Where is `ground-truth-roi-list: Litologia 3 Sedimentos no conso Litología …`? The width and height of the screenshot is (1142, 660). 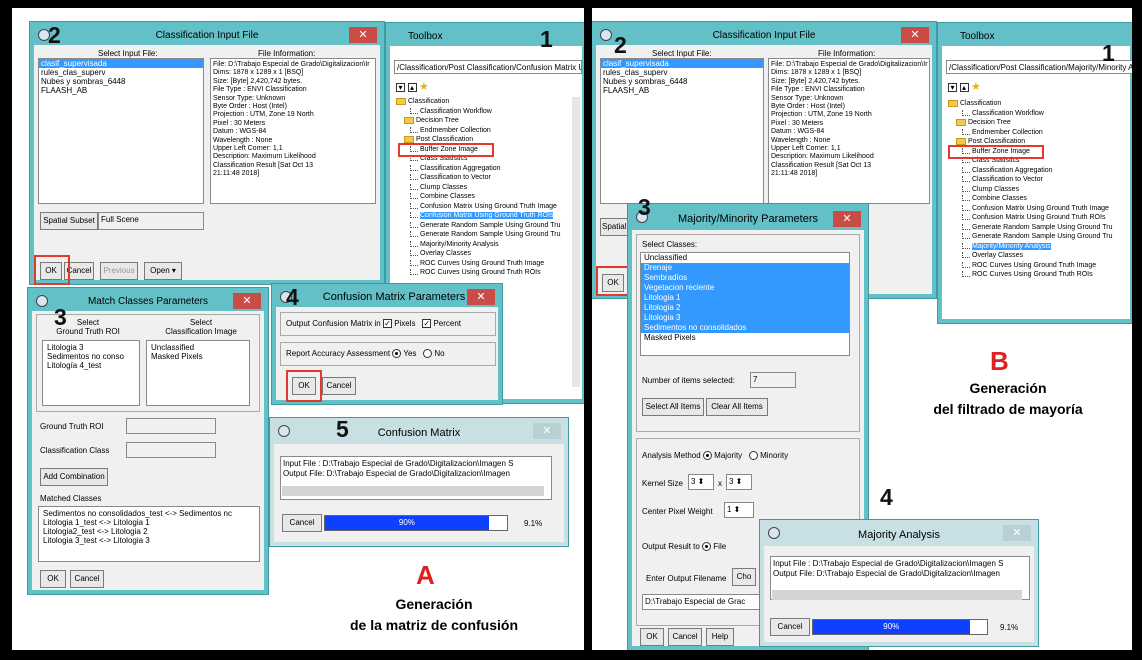
ground-truth-roi-list: Litologia 3 Sedimentos no conso Litología … is located at coordinates (91, 373).